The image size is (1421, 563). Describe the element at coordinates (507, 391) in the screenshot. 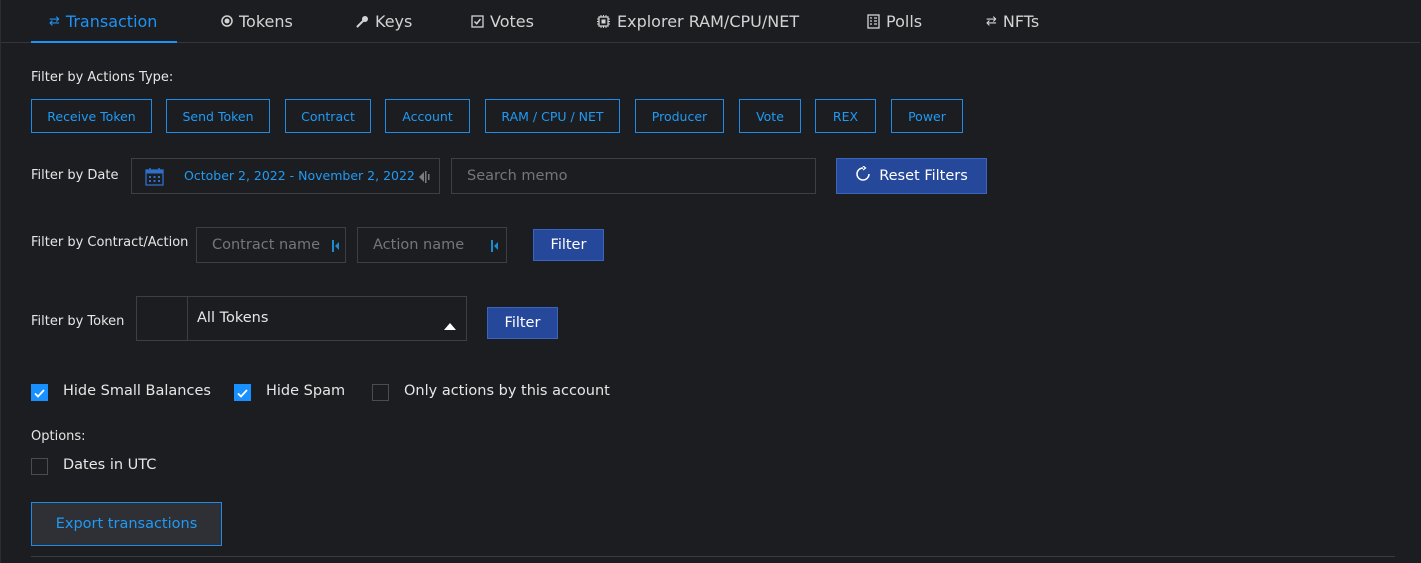

I see `only-this-account-label: Only actions by this account` at that location.